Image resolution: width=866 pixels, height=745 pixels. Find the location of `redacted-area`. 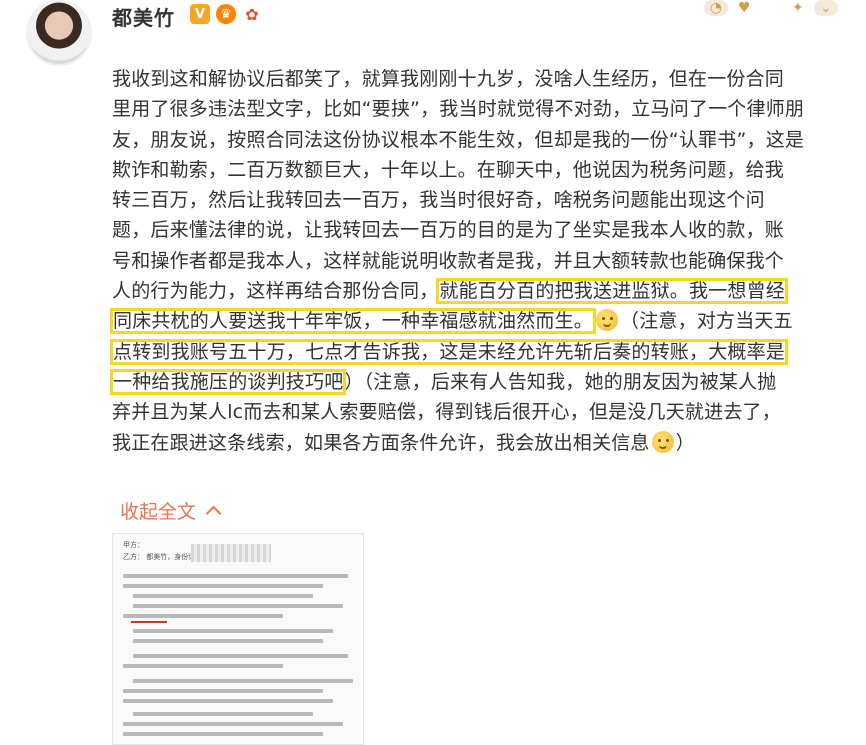

redacted-area is located at coordinates (231, 553).